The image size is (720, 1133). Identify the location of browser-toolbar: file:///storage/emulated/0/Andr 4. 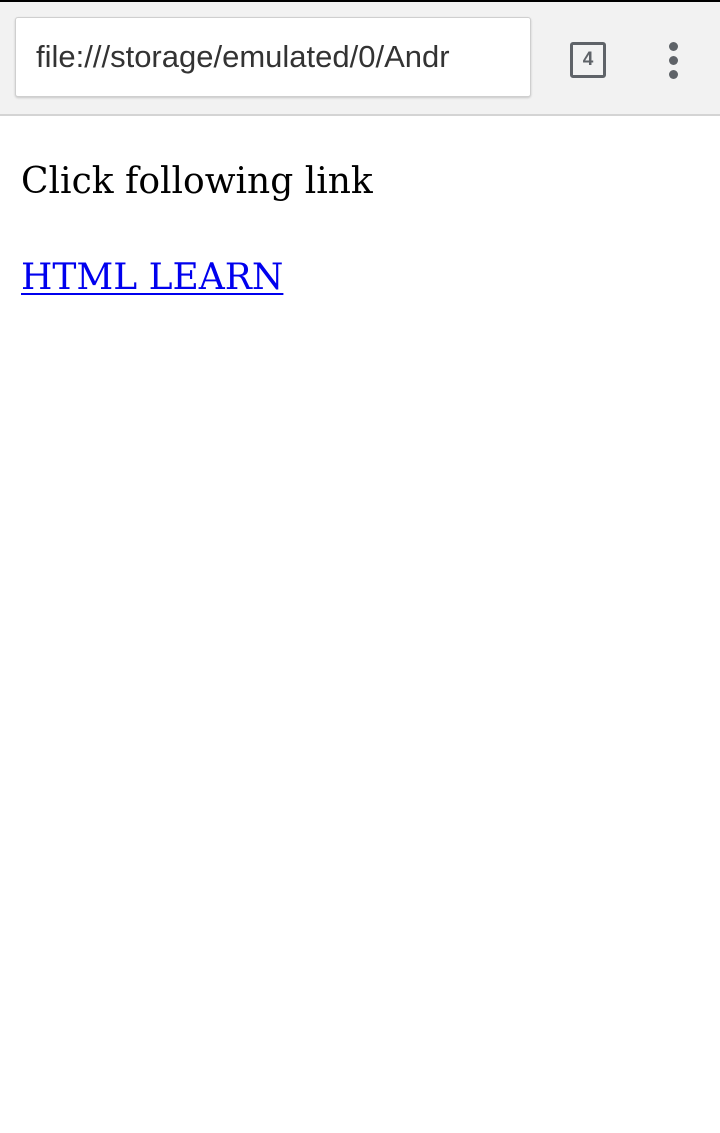
(360, 59).